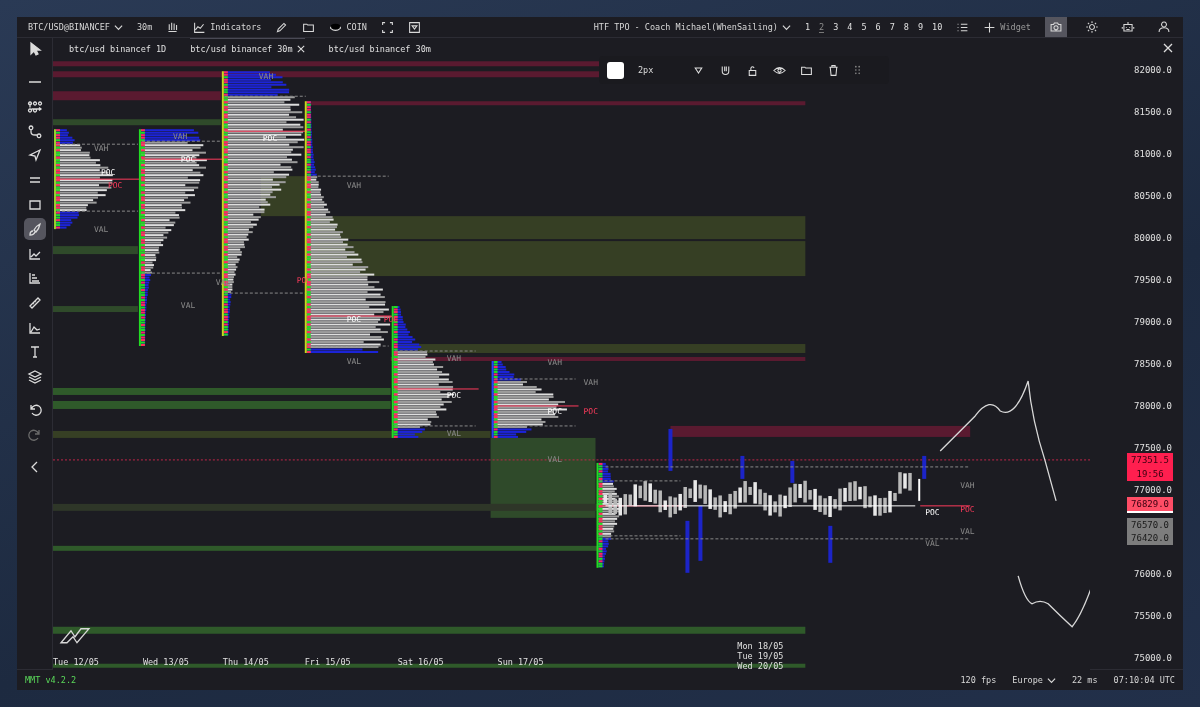  Describe the element at coordinates (165, 661) in the screenshot. I see `date-label: Wed 13/05` at that location.